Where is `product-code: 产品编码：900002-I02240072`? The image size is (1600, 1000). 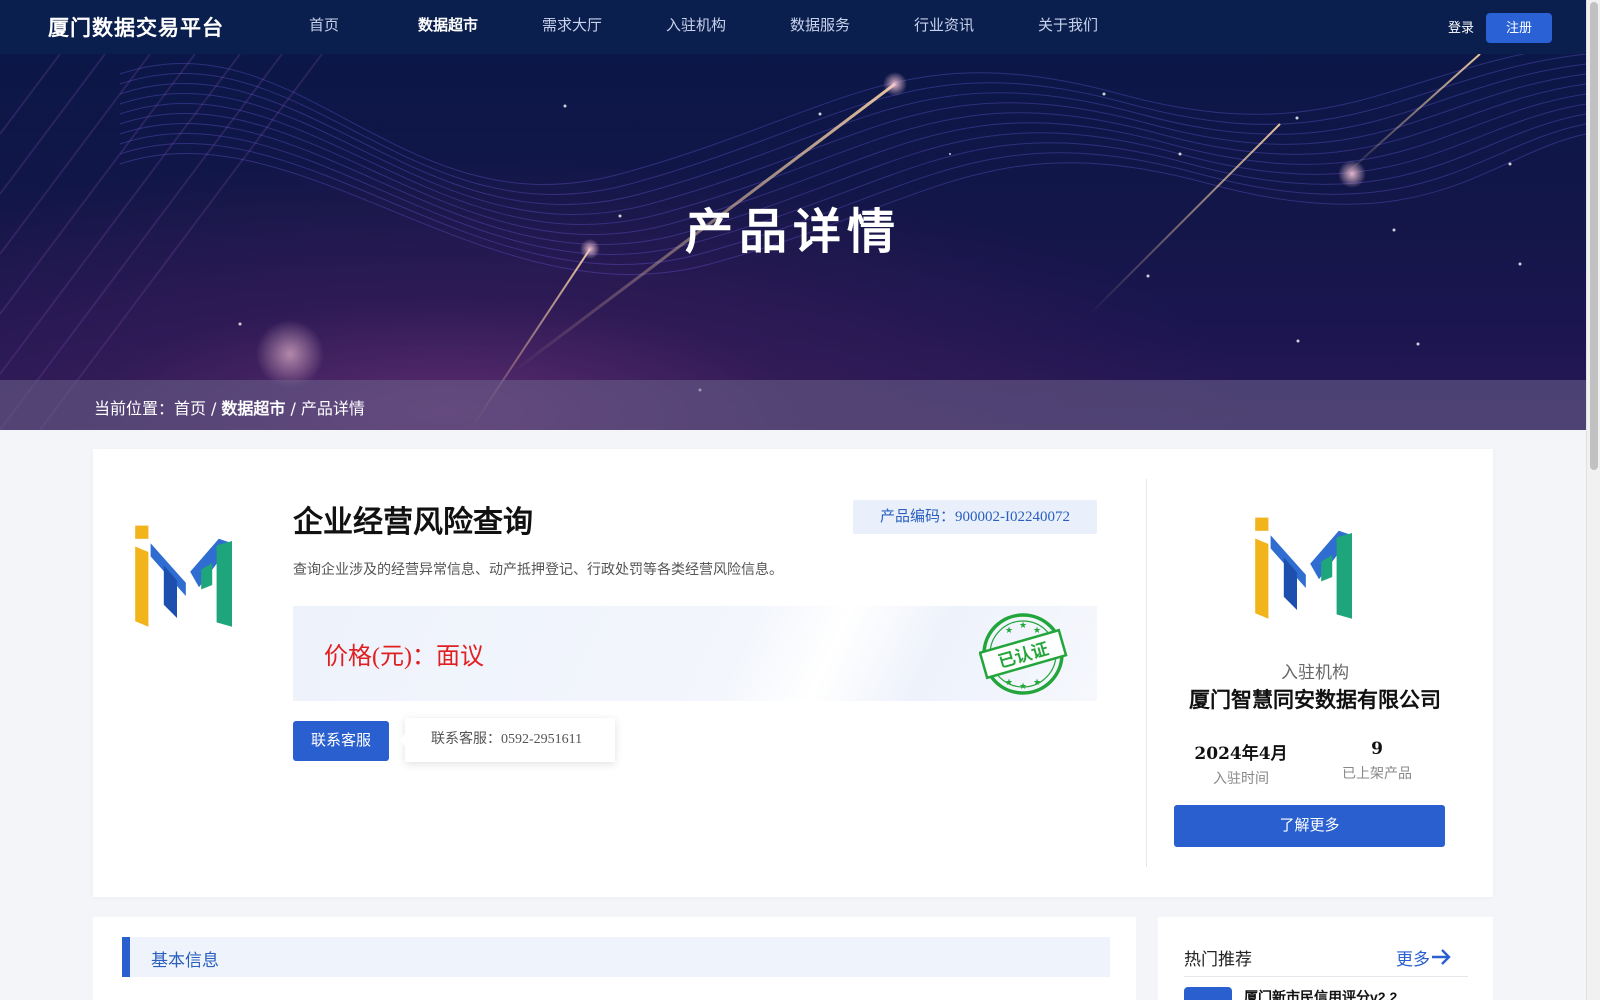
product-code: 产品编码：900002-I02240072 is located at coordinates (975, 517).